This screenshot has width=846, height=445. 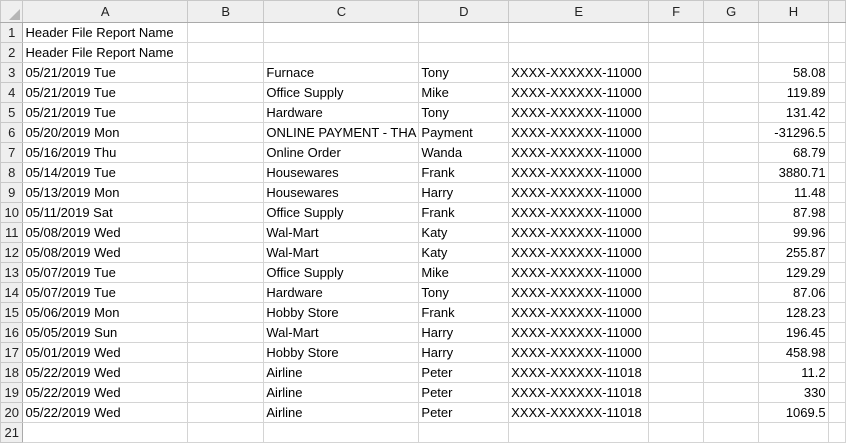 What do you see at coordinates (464, 152) in the screenshot?
I see `cell-person: Wanda` at bounding box center [464, 152].